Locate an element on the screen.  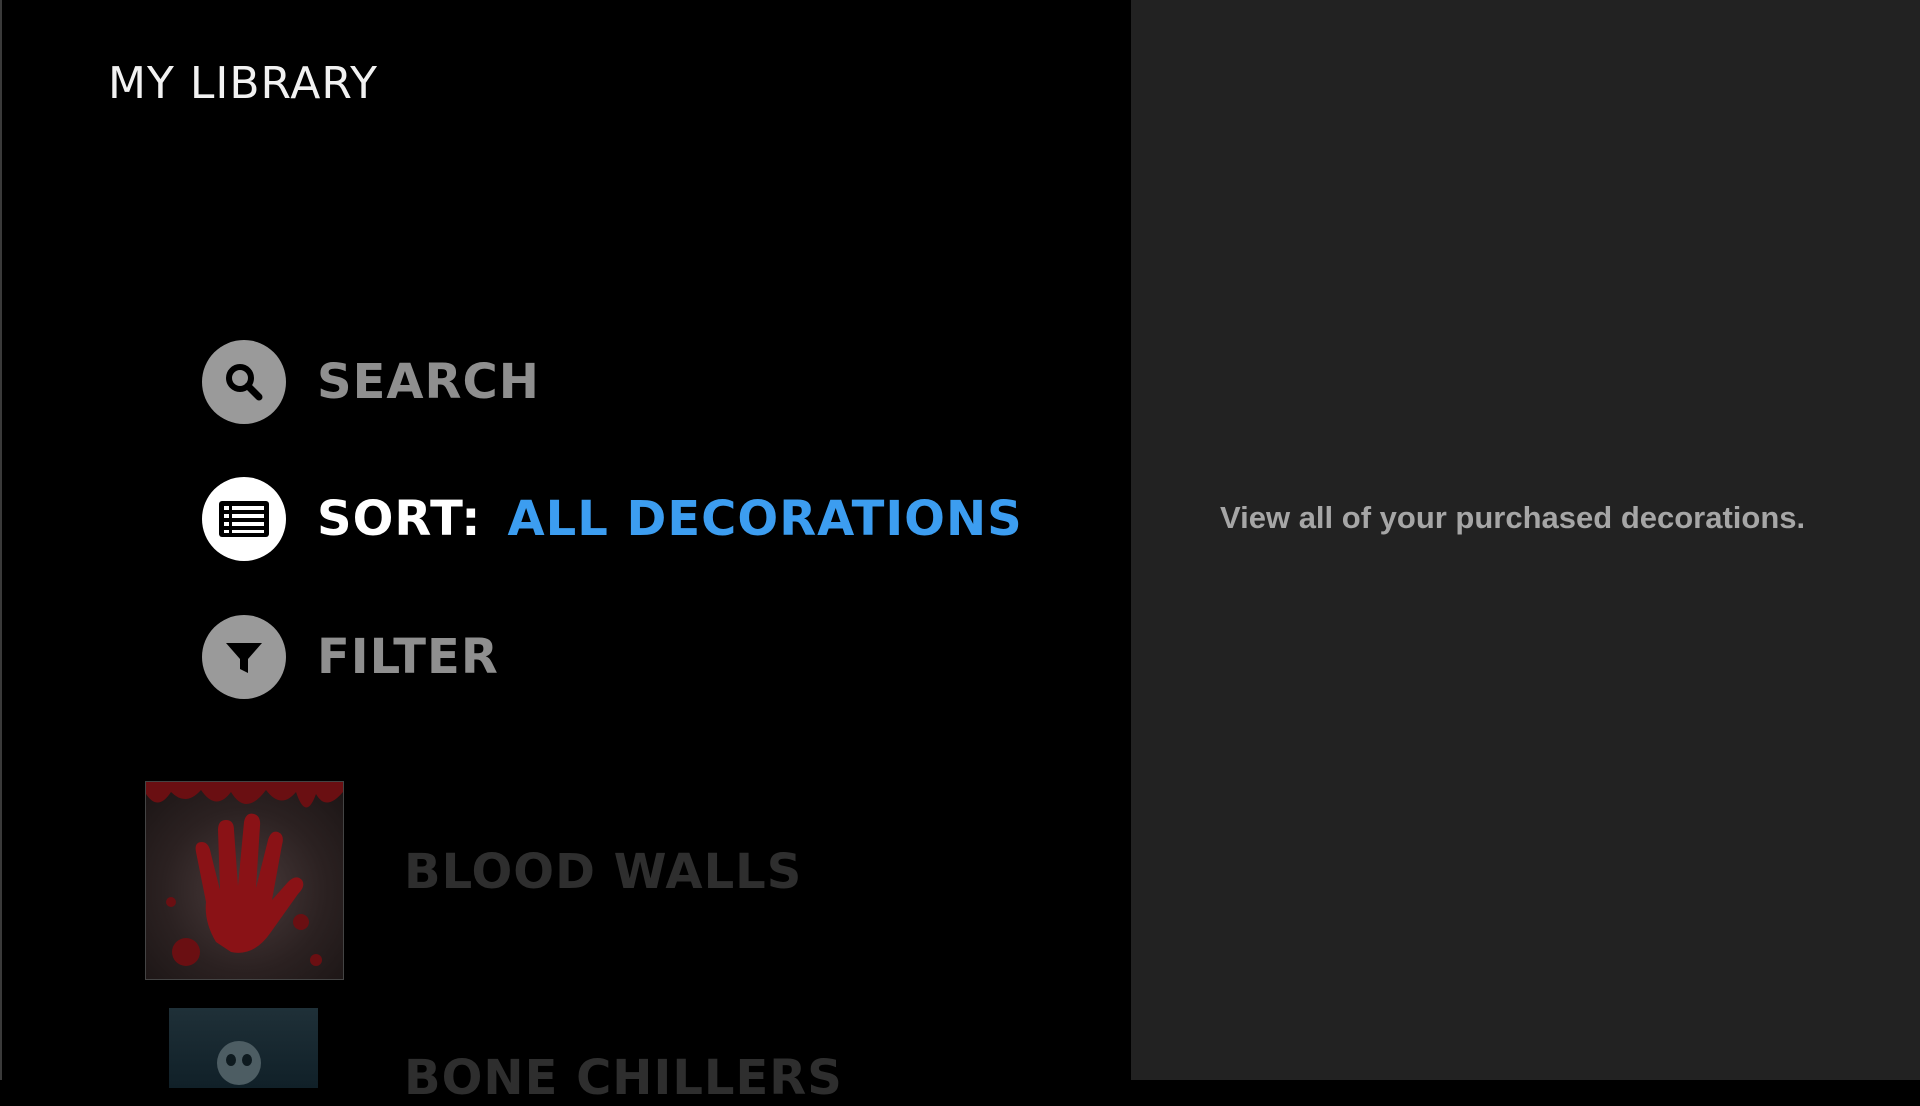
page-title: MY LIBRARY is located at coordinates (243, 83).